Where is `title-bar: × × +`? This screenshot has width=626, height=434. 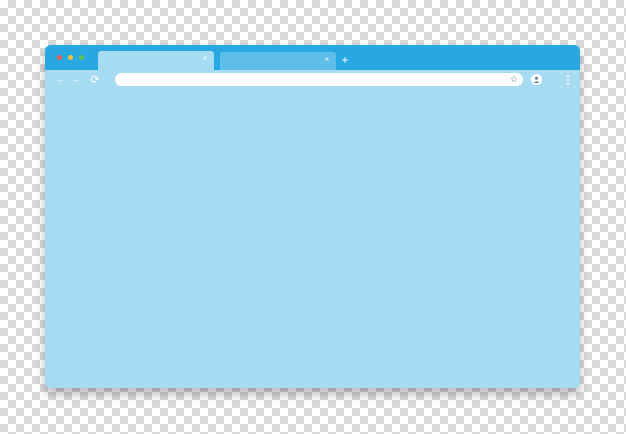
title-bar: × × + is located at coordinates (312, 57).